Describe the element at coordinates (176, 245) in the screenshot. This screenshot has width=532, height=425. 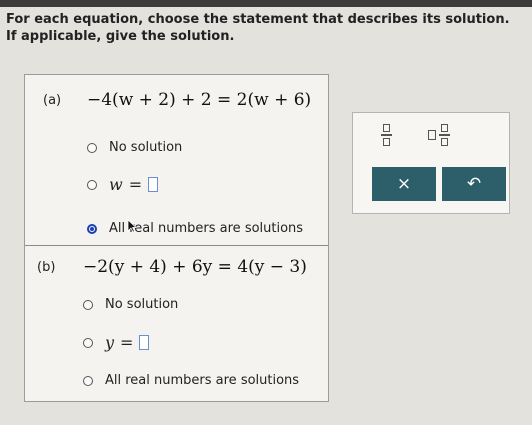
I see `section-divider` at that location.